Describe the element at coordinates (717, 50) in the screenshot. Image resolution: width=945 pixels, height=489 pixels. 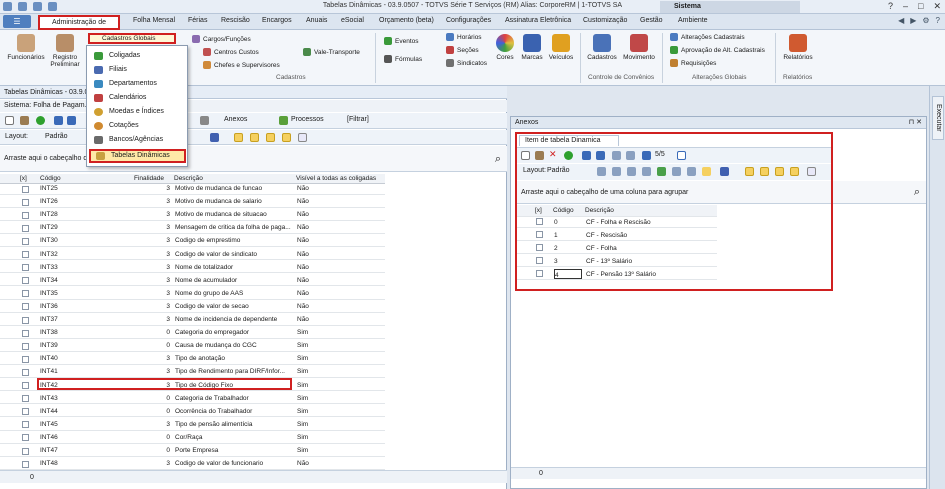
I see `aprovacao-button: Aprovação de Alt. Cadastrais` at that location.